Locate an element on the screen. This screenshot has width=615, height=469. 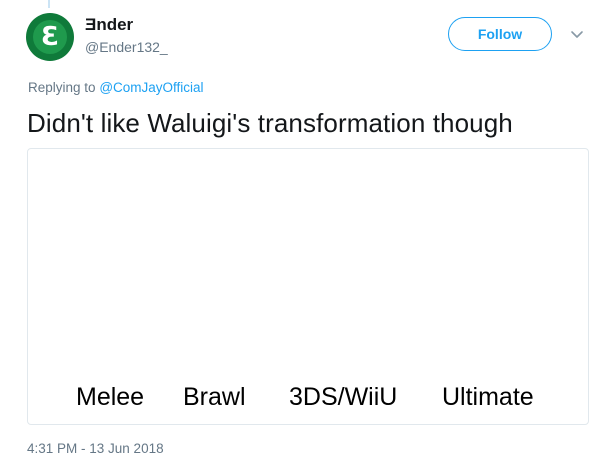
display-name: Ǝnder is located at coordinates (109, 25).